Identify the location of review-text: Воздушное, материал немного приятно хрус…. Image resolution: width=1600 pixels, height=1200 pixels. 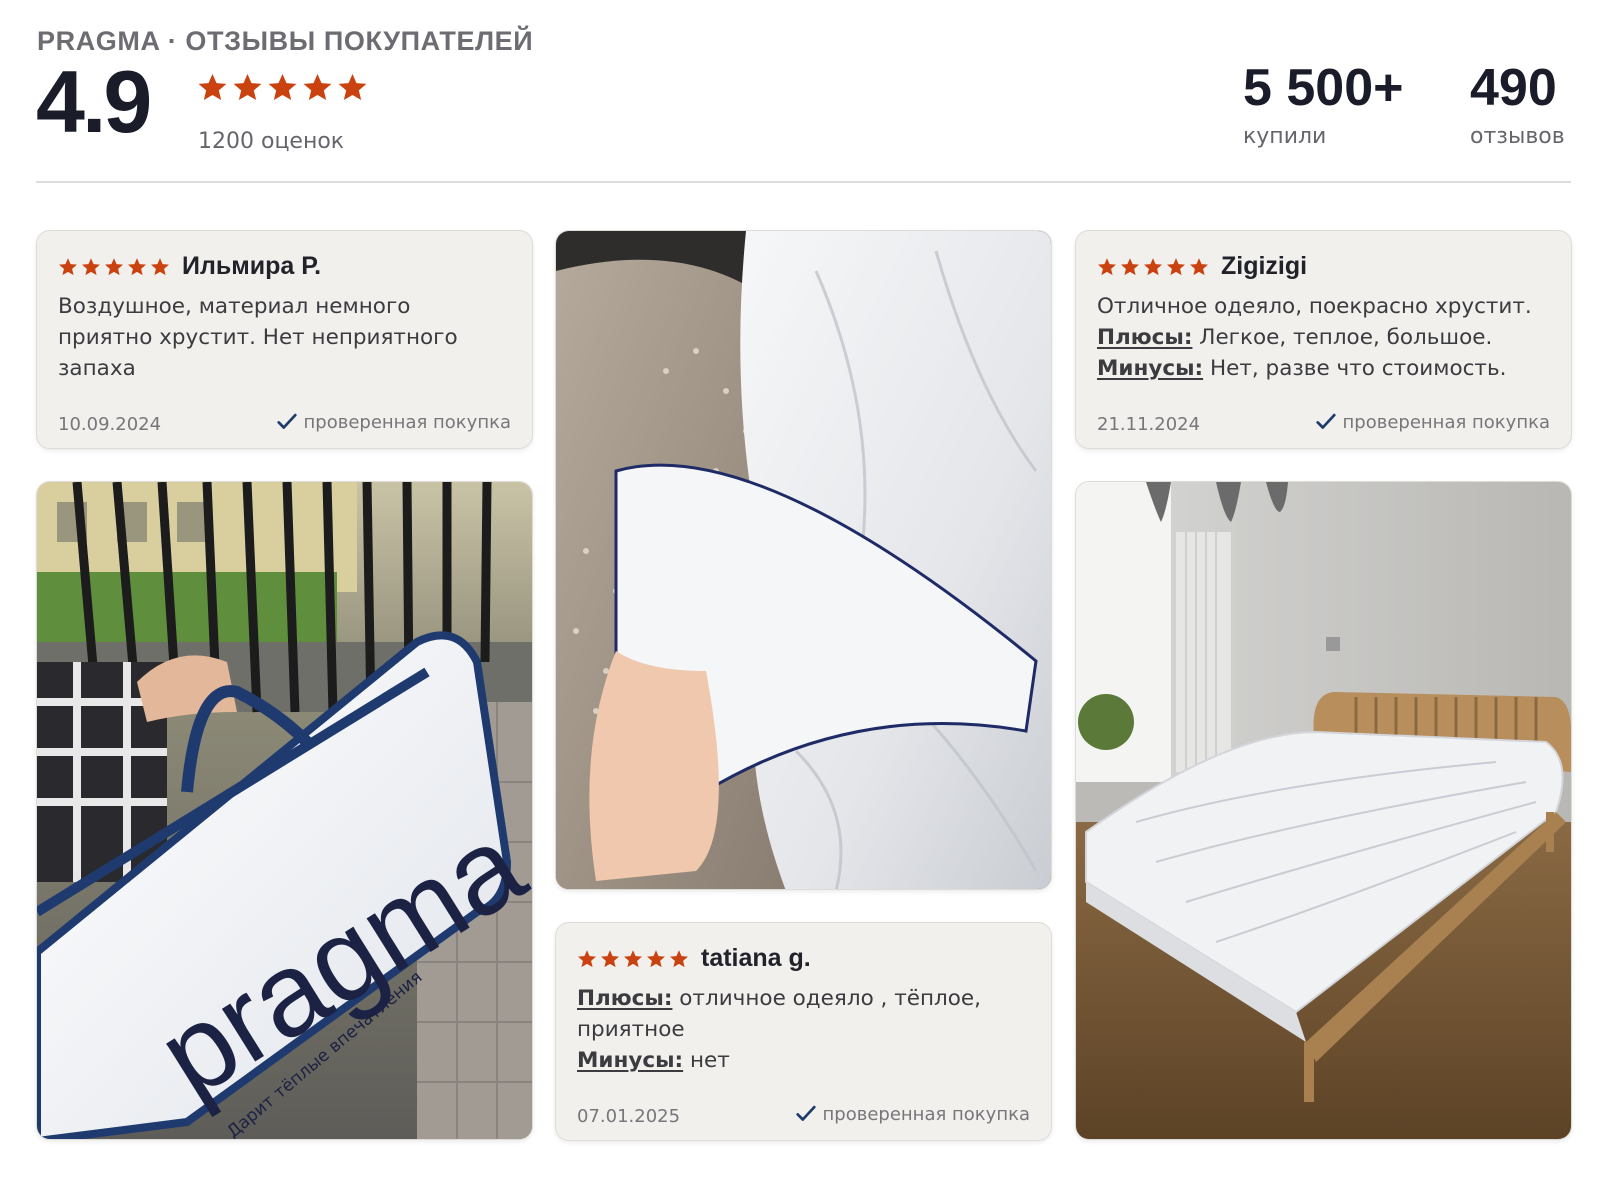
(258, 337).